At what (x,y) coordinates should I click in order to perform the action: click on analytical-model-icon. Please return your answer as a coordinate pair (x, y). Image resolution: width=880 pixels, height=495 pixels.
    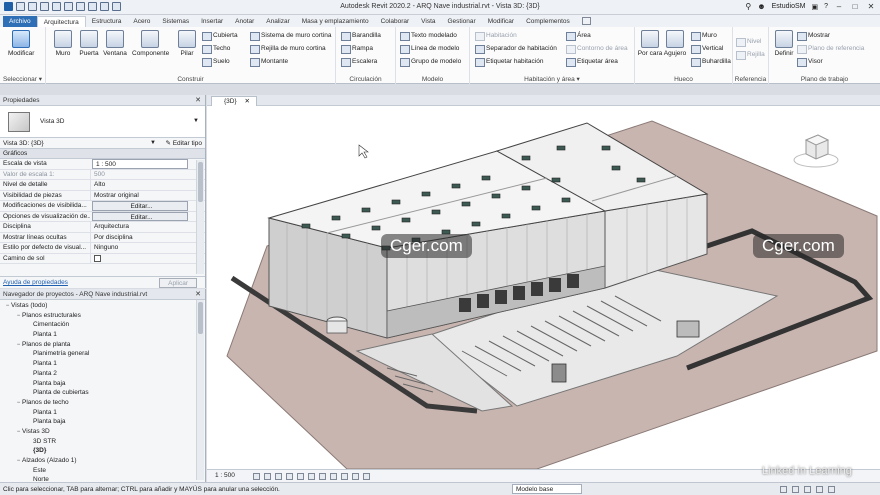
    Looking at the image, I should click on (366, 476).